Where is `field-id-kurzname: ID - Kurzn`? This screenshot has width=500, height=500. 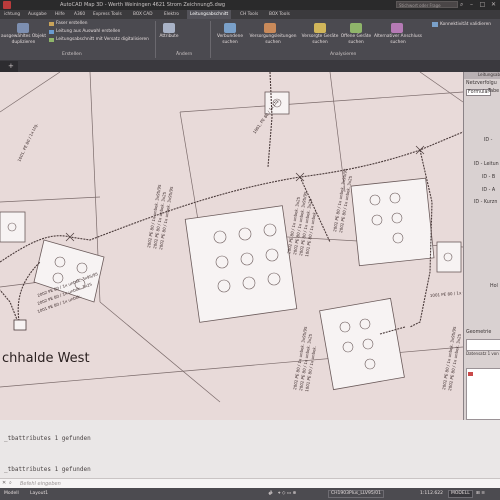 field-id-kurzname: ID - Kurzn is located at coordinates (486, 202).